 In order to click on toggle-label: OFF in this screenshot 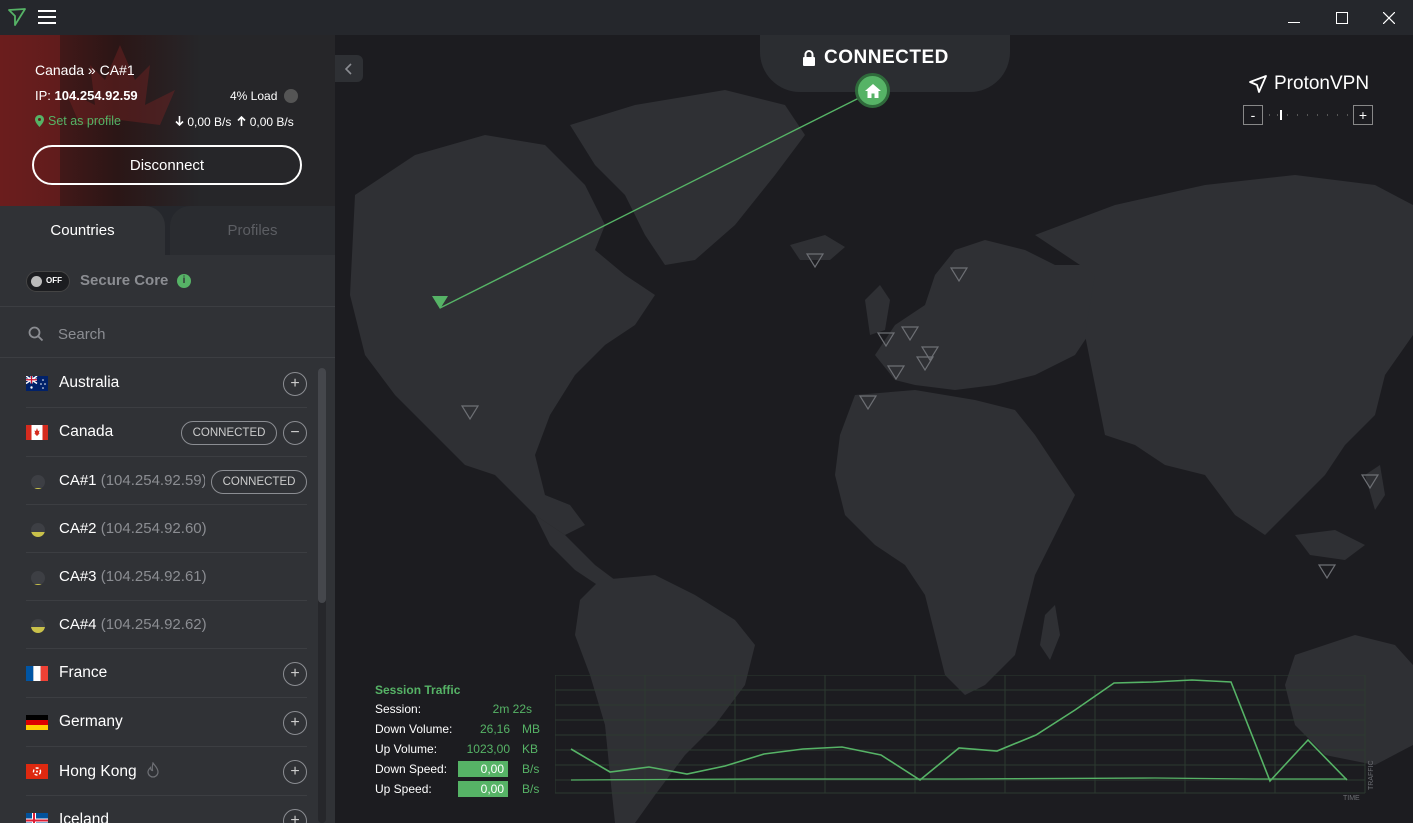, I will do `click(54, 280)`.